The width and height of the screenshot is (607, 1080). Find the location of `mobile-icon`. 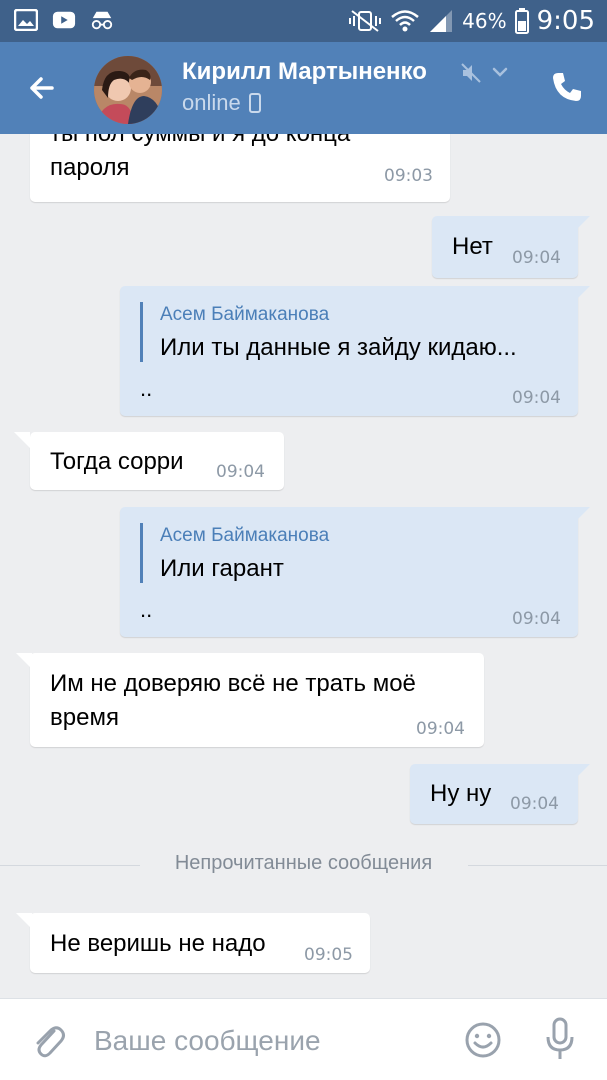

mobile-icon is located at coordinates (254, 103).